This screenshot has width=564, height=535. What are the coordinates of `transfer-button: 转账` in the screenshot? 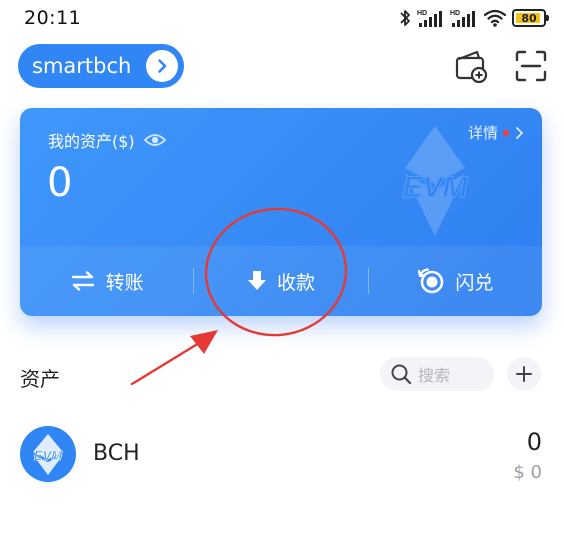 It's located at (106, 281).